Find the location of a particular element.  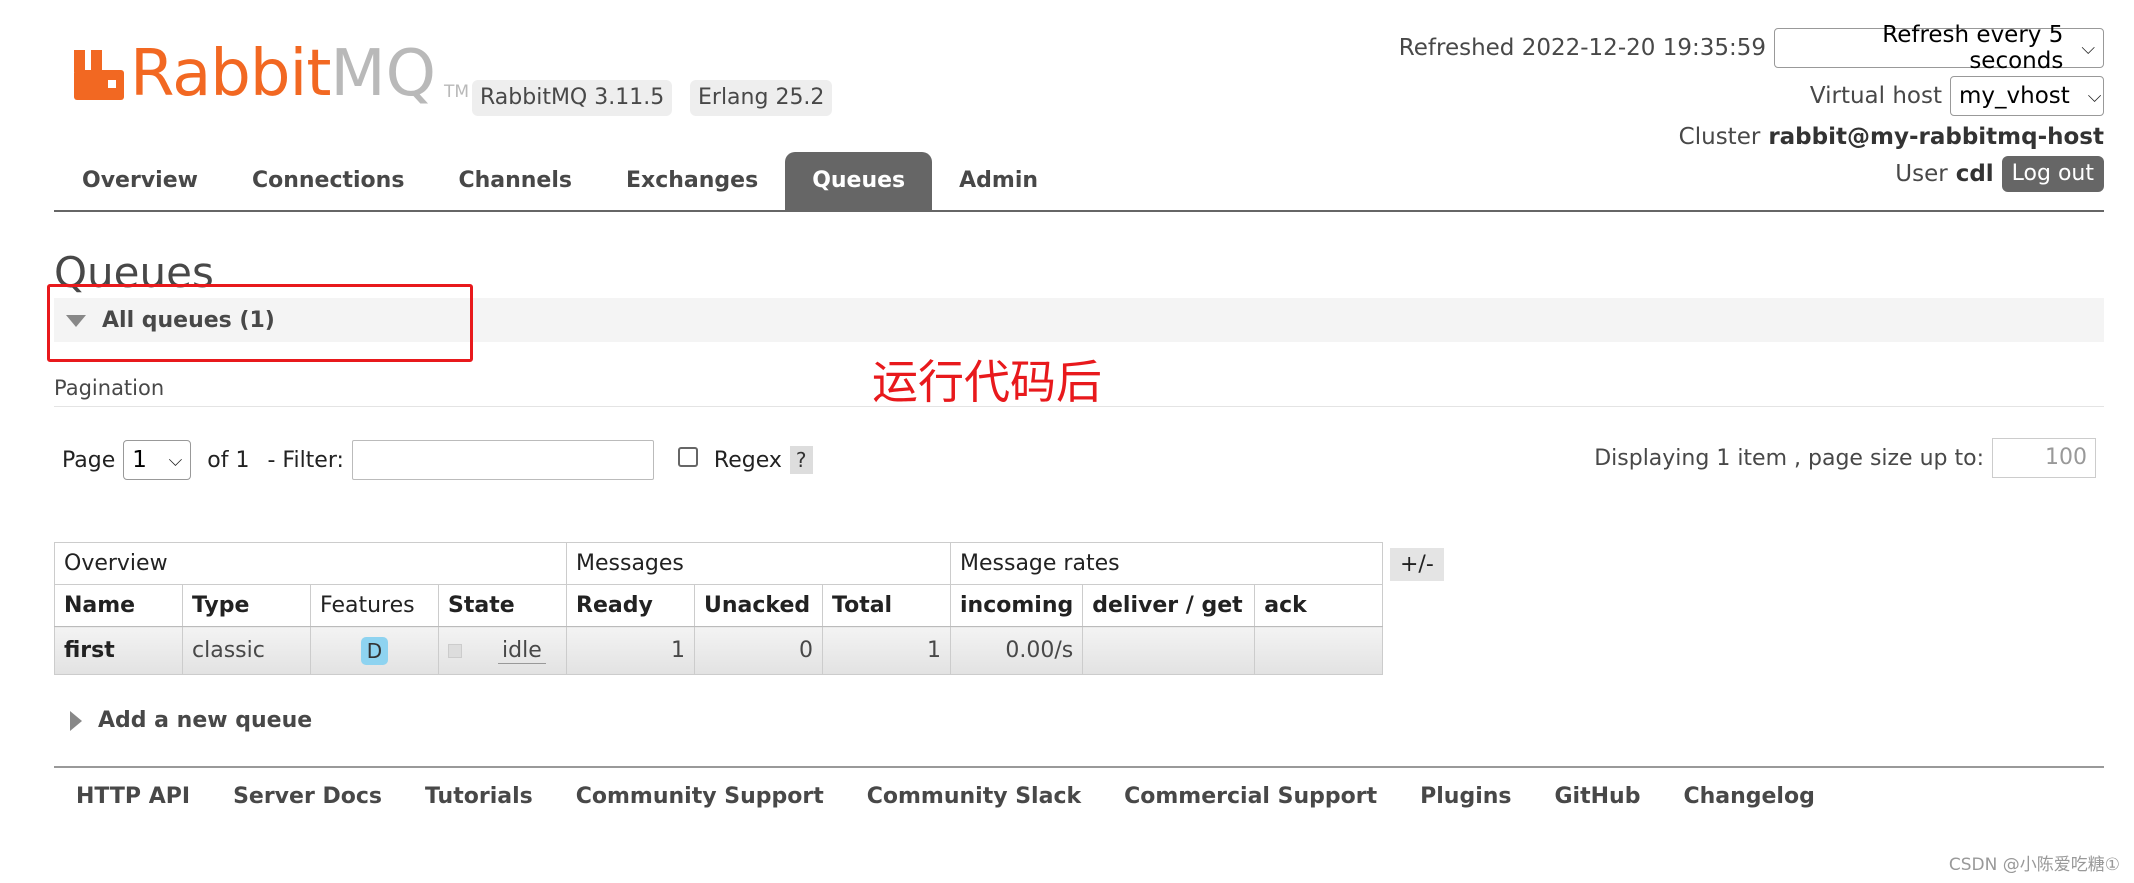

col-type: Type is located at coordinates (246, 605).